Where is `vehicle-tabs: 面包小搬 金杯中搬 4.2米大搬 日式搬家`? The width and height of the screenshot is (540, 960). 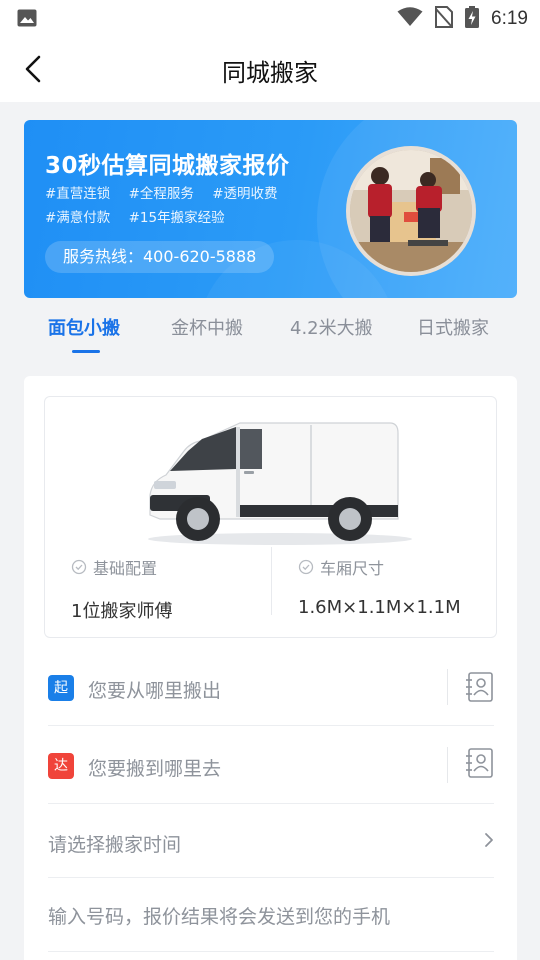
vehicle-tabs: 面包小搬 金杯中搬 4.2米大搬 日式搬家 is located at coordinates (270, 334).